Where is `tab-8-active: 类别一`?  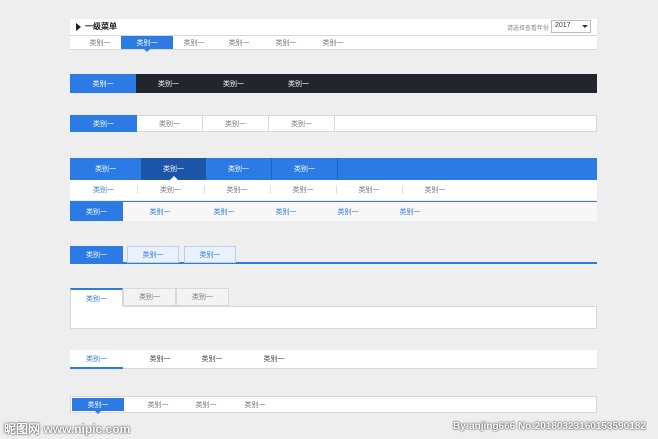 tab-8-active: 类别一 is located at coordinates (96, 359).